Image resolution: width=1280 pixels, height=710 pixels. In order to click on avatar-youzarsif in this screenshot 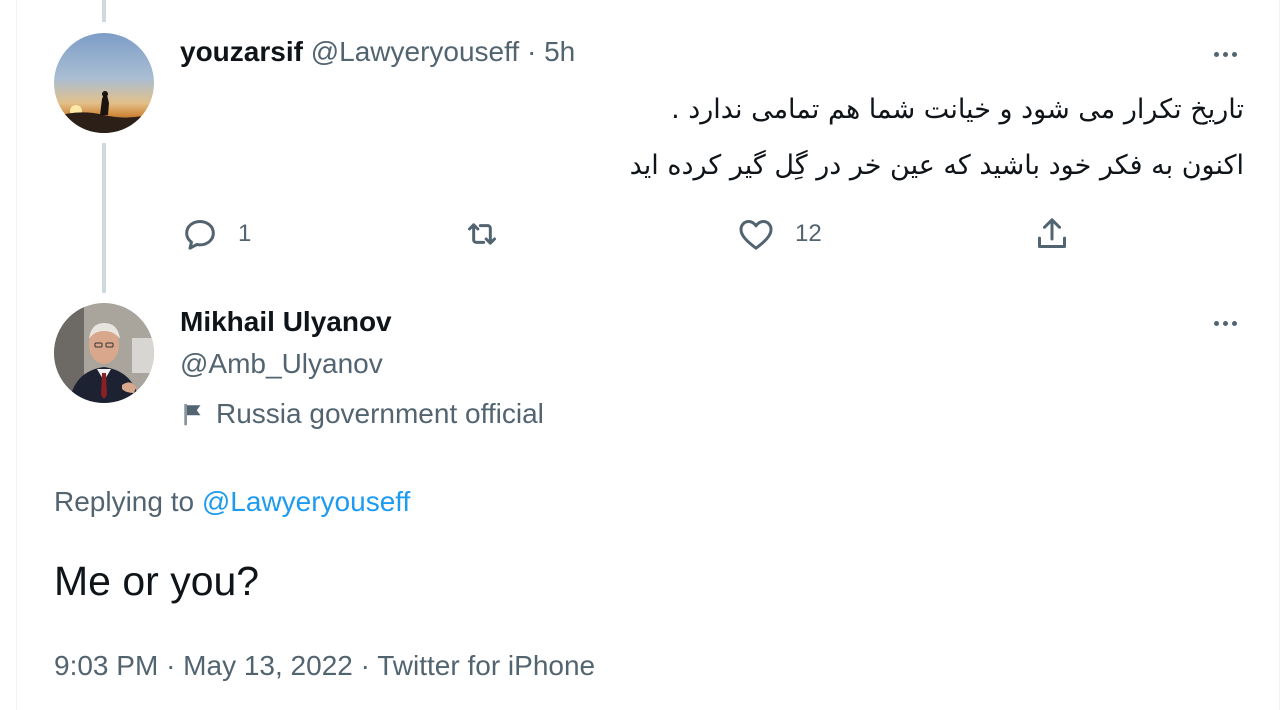, I will do `click(104, 83)`.